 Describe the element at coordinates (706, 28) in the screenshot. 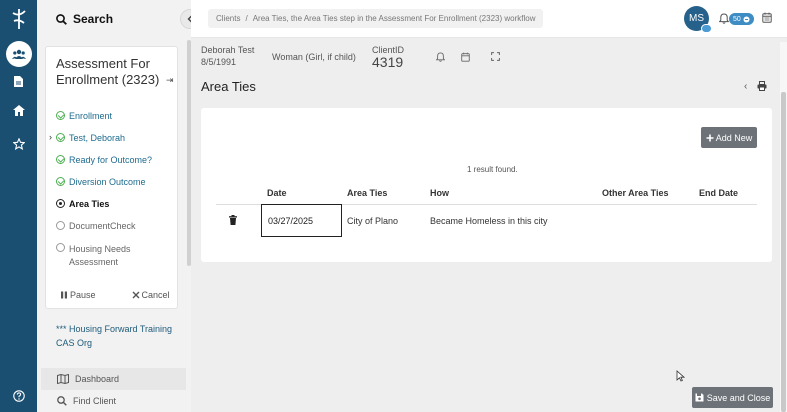

I see `avatar-status-icon` at that location.